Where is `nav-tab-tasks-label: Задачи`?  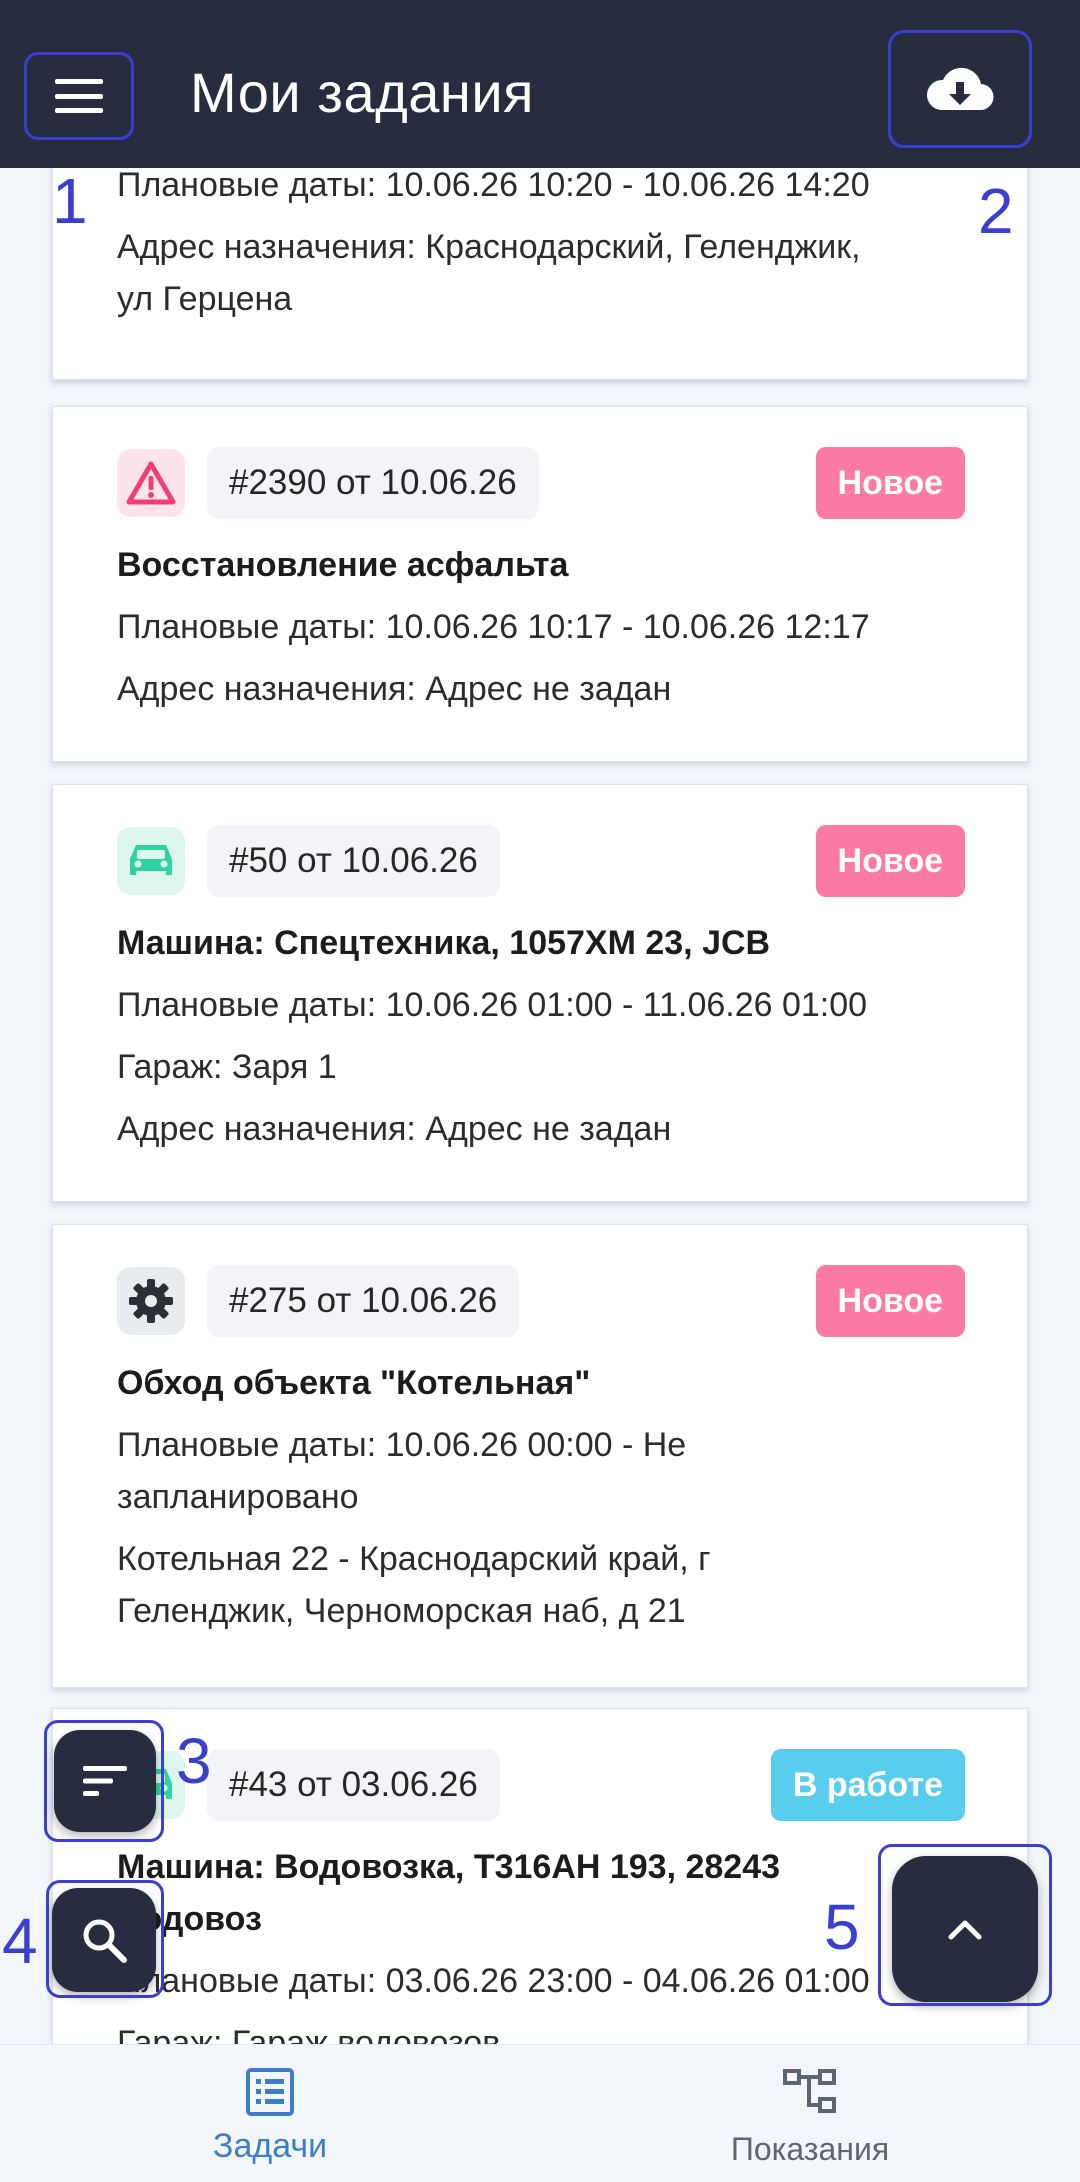
nav-tab-tasks-label: Задачи is located at coordinates (270, 2146).